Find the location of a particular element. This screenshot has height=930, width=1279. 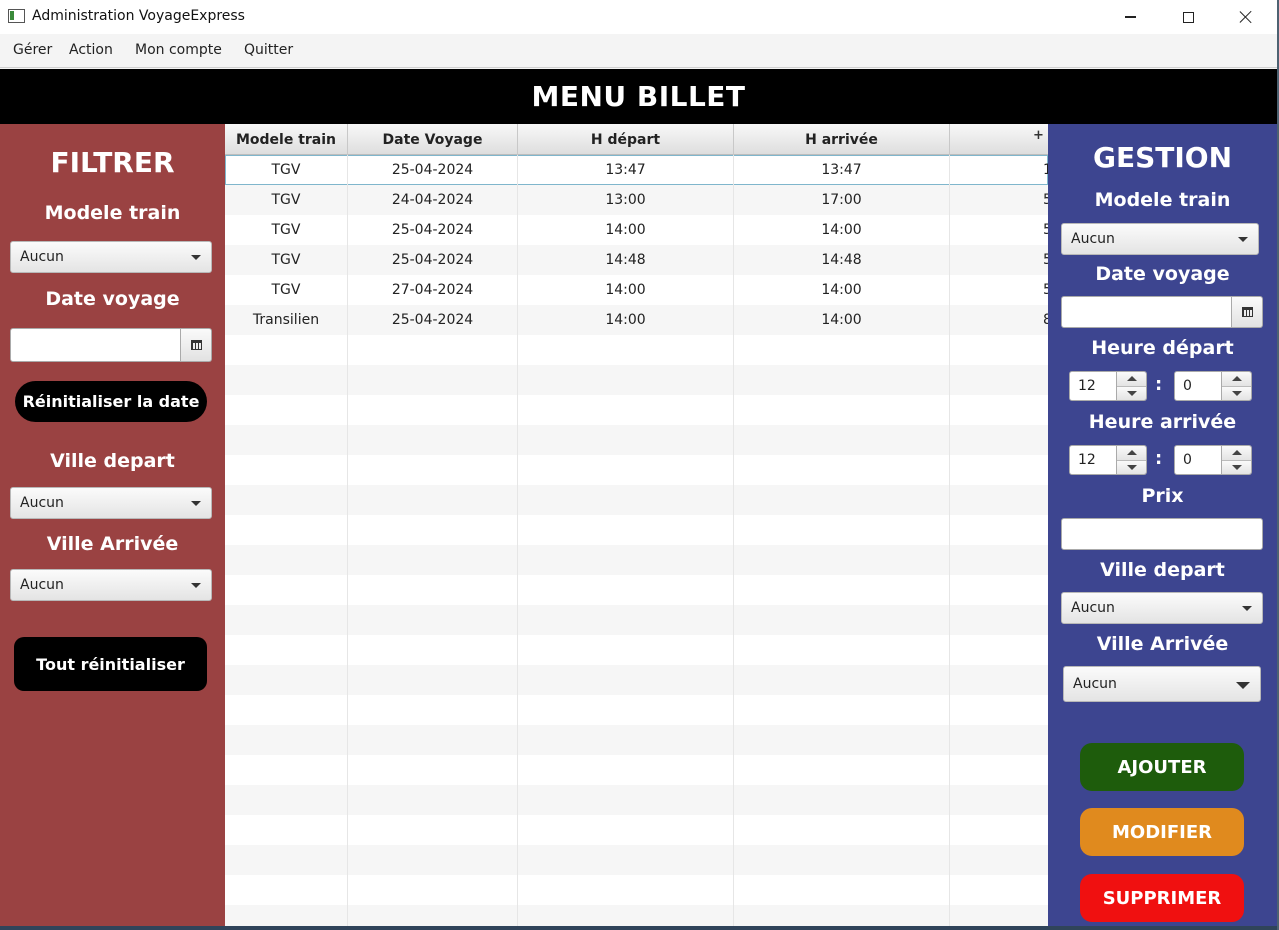

window-title: Administration VoyageExpress is located at coordinates (138, 16).